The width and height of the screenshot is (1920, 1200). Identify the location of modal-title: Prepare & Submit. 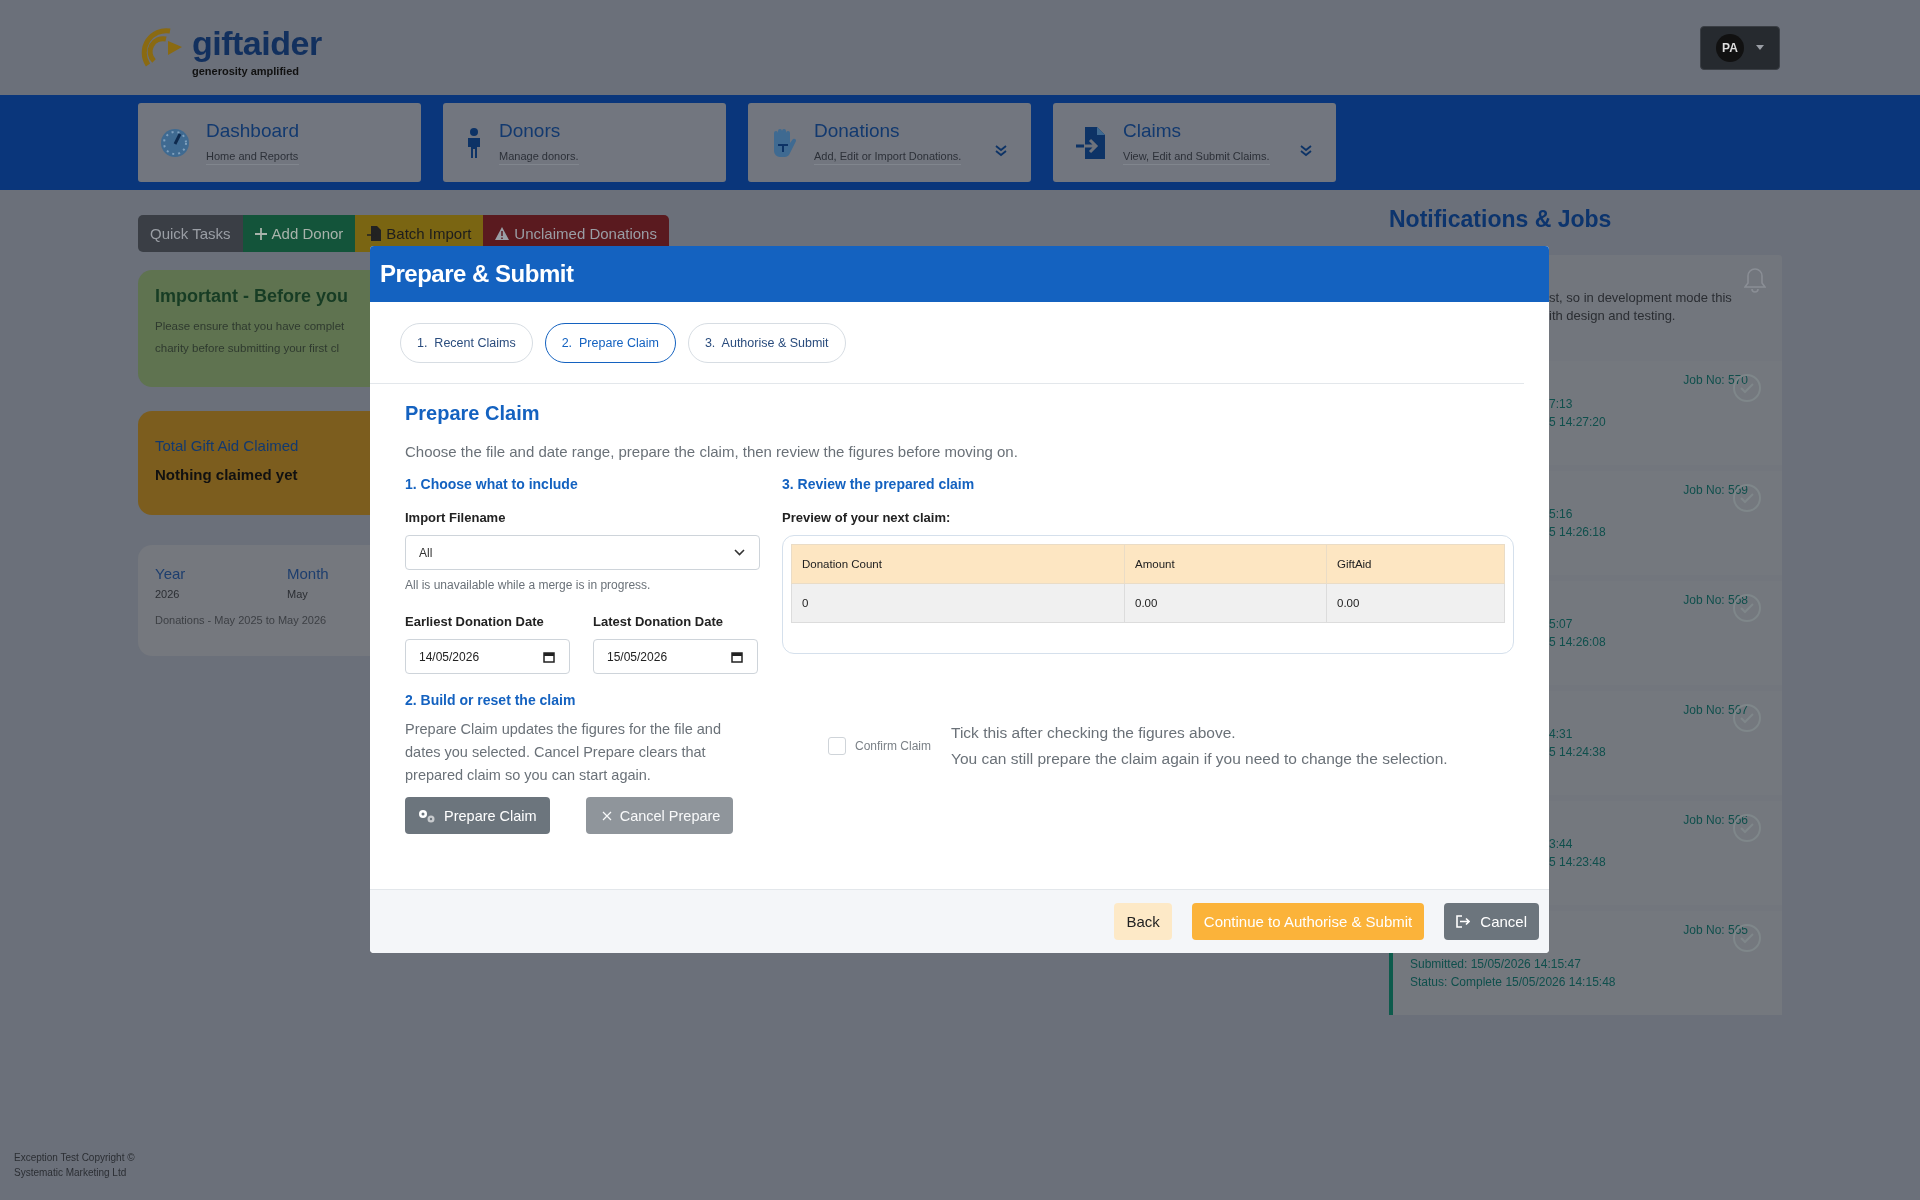
(477, 274).